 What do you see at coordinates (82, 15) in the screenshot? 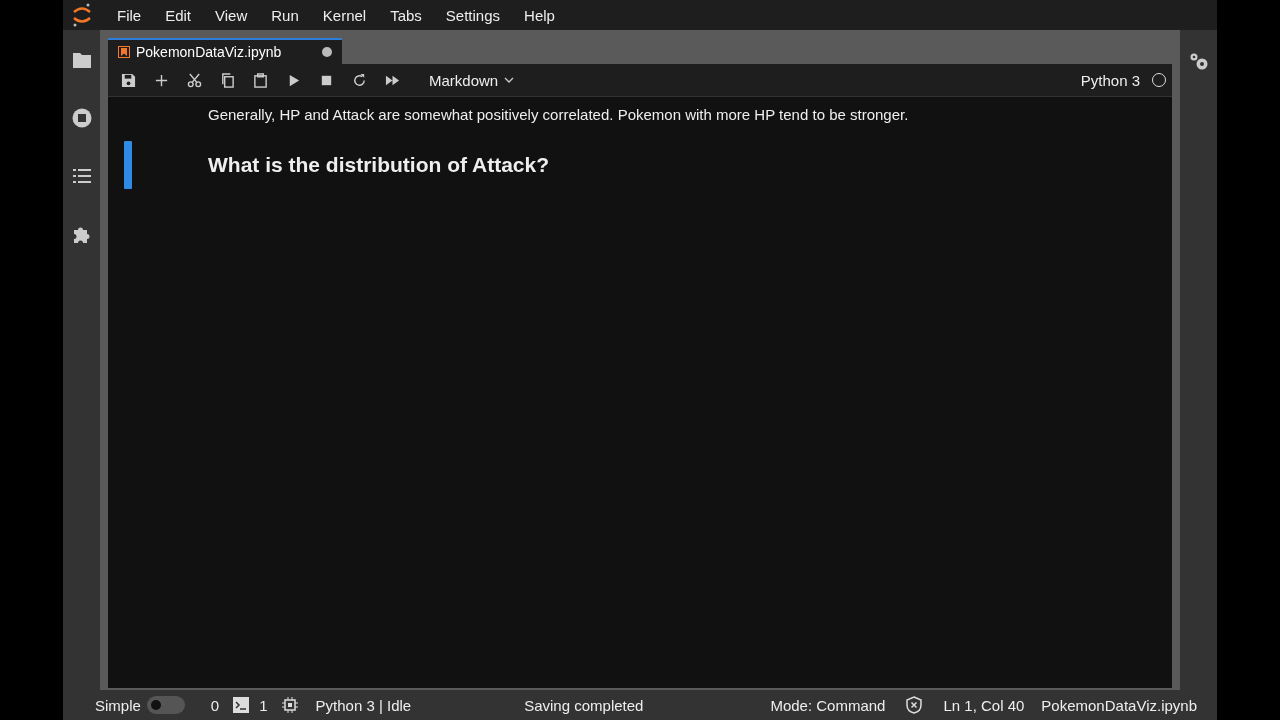
I see `logo-icon` at bounding box center [82, 15].